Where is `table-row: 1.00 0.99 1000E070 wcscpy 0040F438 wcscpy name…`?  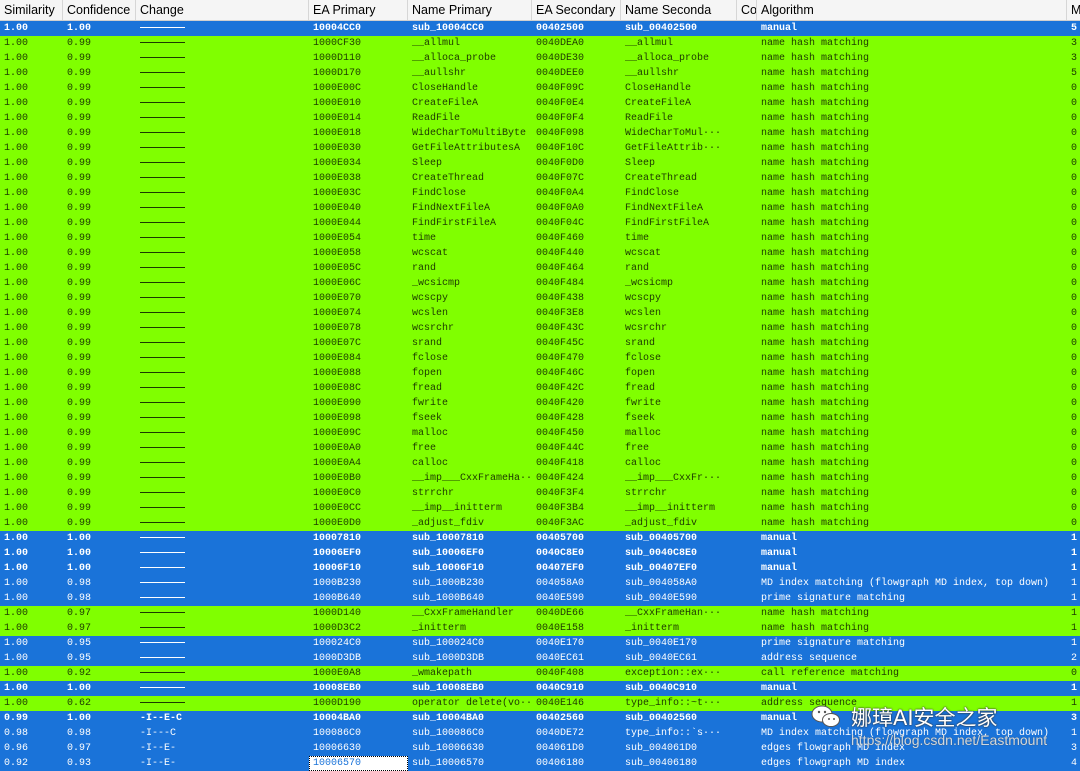
table-row: 1.00 0.99 1000E070 wcscpy 0040F438 wcscpy name… is located at coordinates (540, 298).